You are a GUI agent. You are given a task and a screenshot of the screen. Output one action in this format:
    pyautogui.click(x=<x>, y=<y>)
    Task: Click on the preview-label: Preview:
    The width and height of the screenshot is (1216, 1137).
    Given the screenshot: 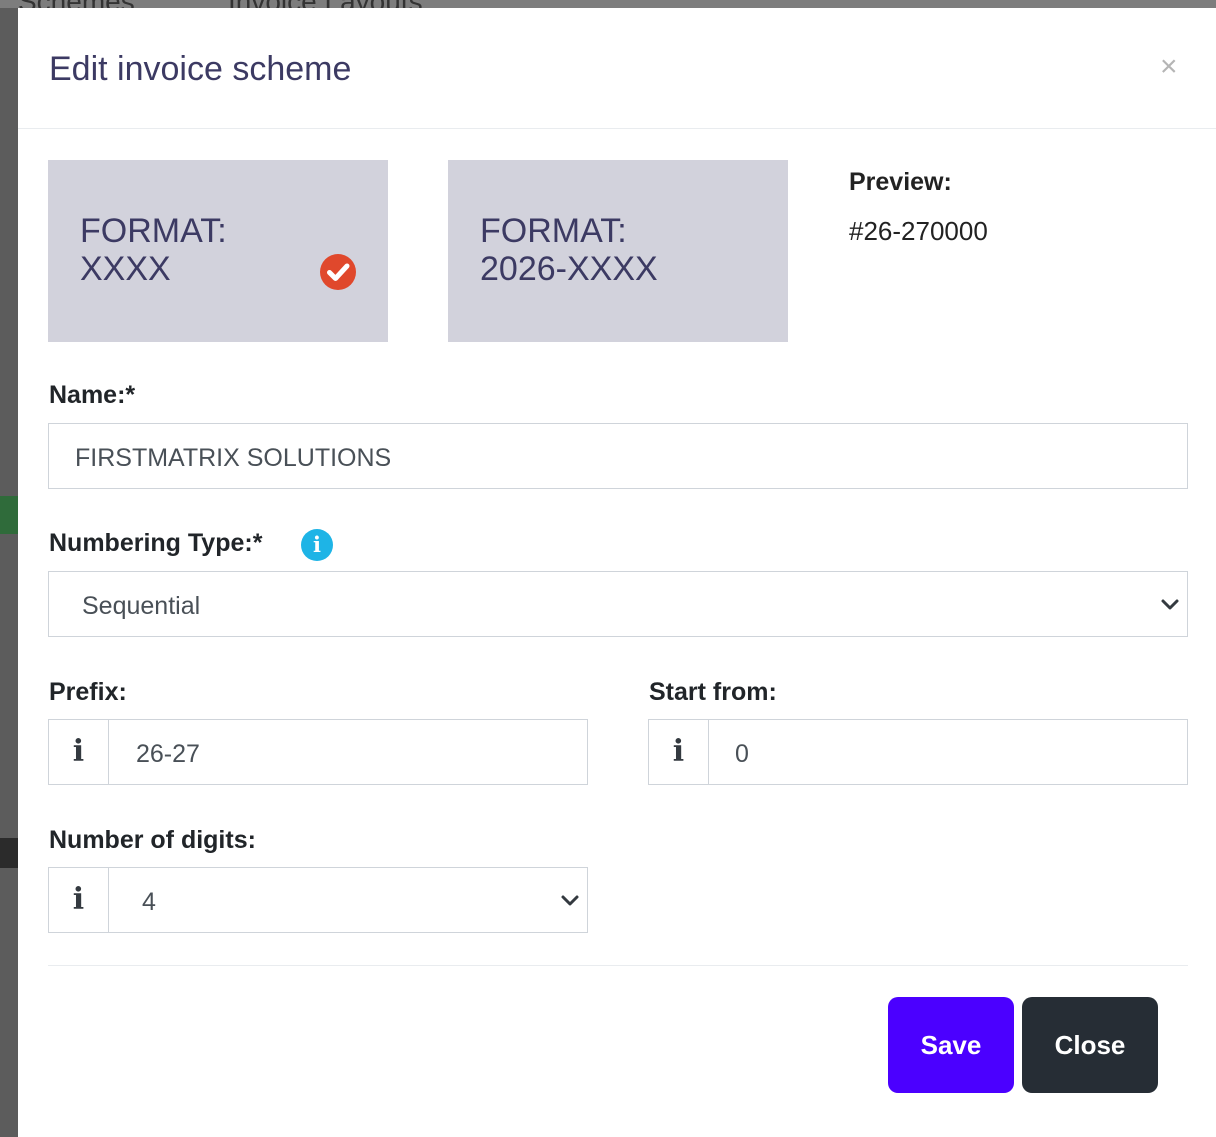 What is the action you would take?
    pyautogui.click(x=900, y=182)
    